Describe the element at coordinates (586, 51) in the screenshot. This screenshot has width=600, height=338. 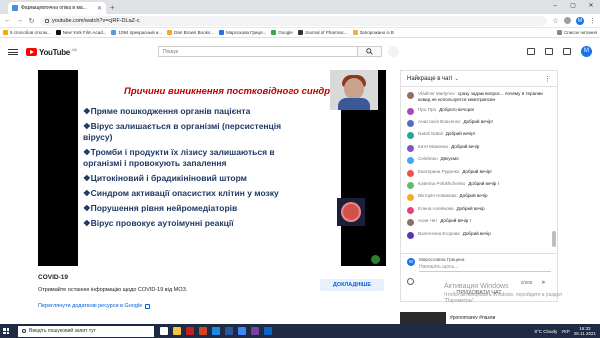
I see `account-avatar: M` at that location.